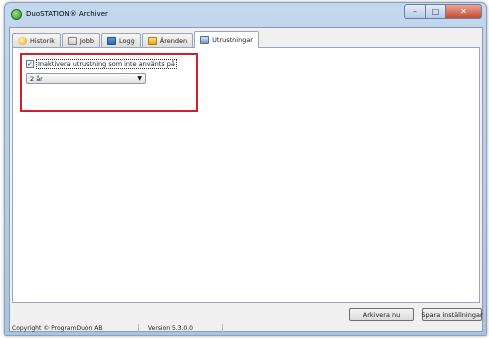 The image size is (489, 338). I want to click on tab-historik: Historik, so click(36, 40).